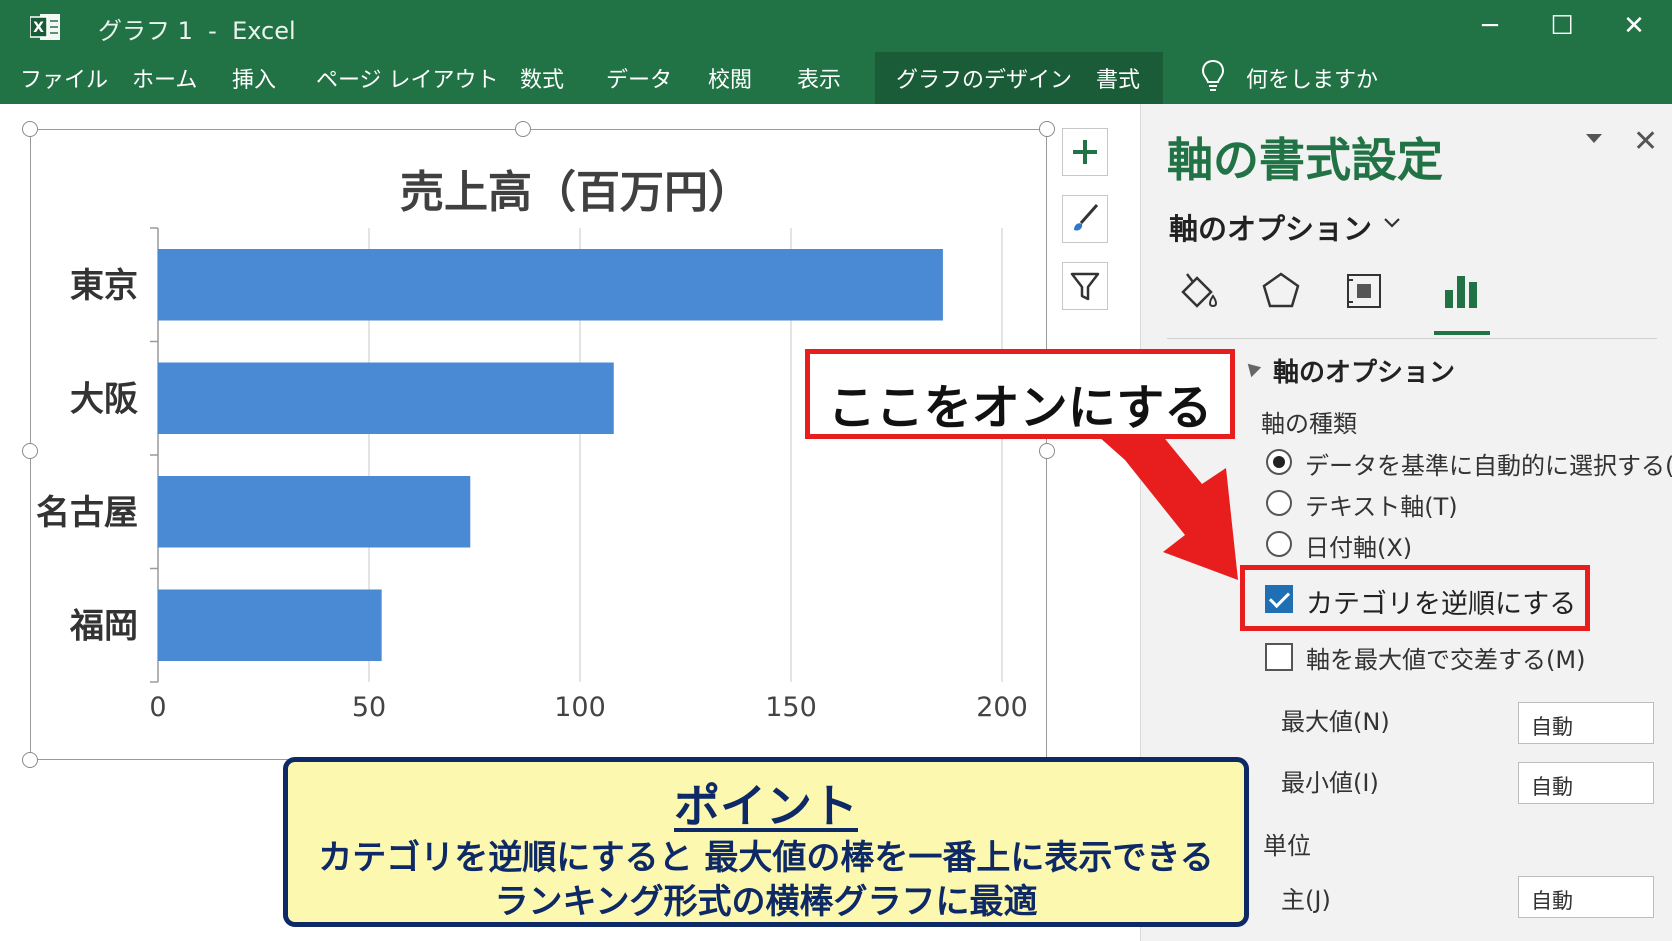 This screenshot has width=1672, height=941. I want to click on chevron-down-icon, so click(1392, 223).